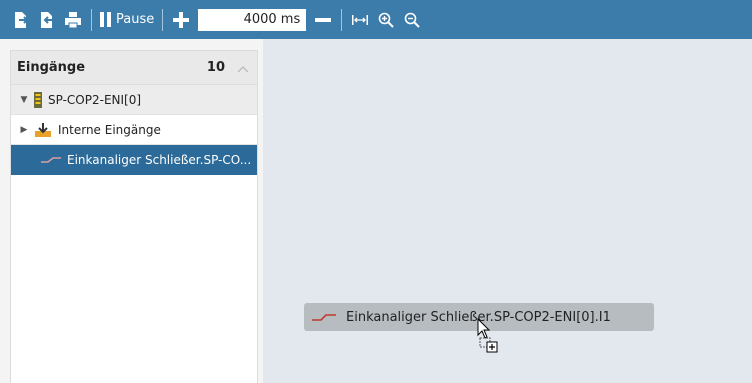 This screenshot has width=752, height=383. I want to click on tree-item-device-label: SP-COP2-ENI[0], so click(95, 99).